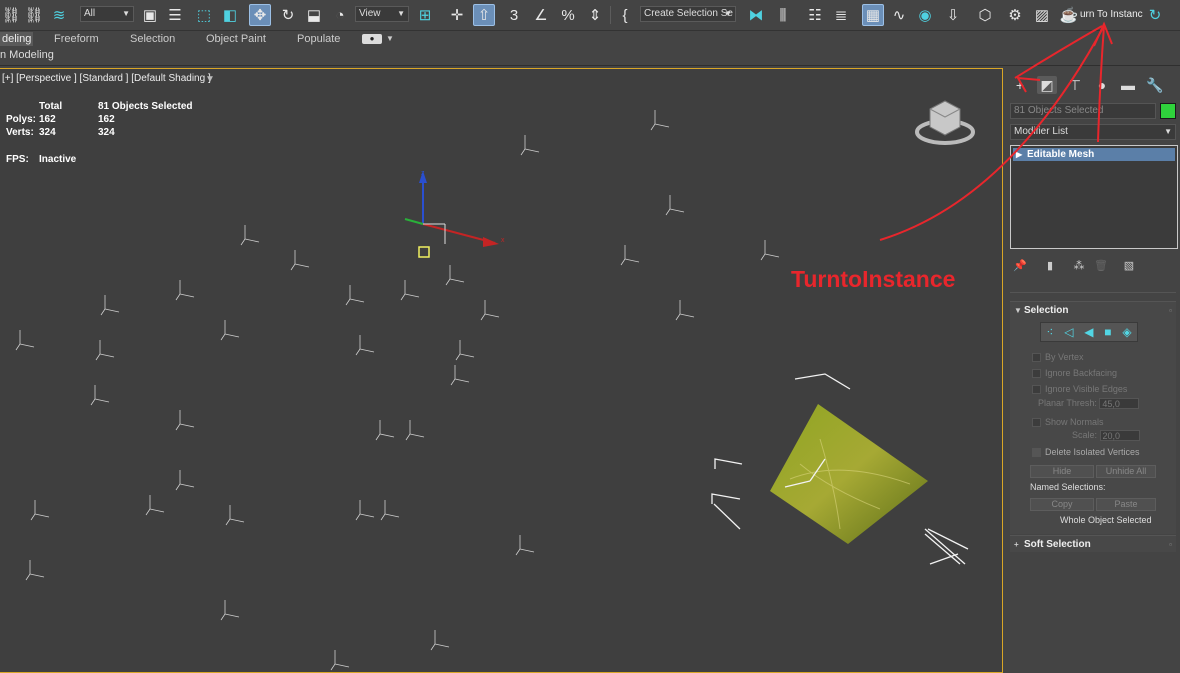 The width and height of the screenshot is (1180, 673). What do you see at coordinates (996, 131) in the screenshot?
I see `annotation-arrows` at bounding box center [996, 131].